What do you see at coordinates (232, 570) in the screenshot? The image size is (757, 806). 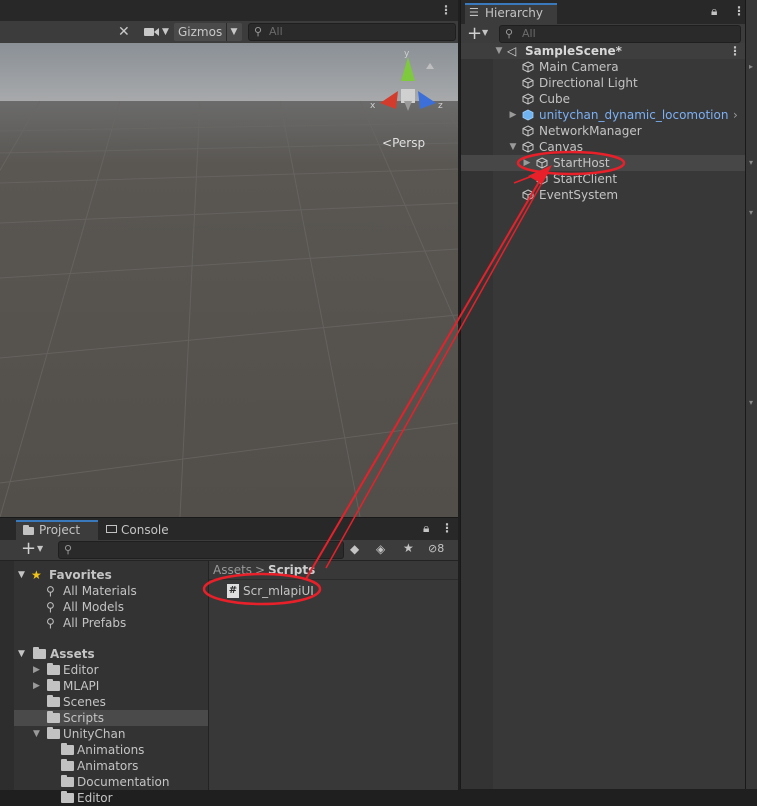 I see `breadcrumb-root: Assets` at bounding box center [232, 570].